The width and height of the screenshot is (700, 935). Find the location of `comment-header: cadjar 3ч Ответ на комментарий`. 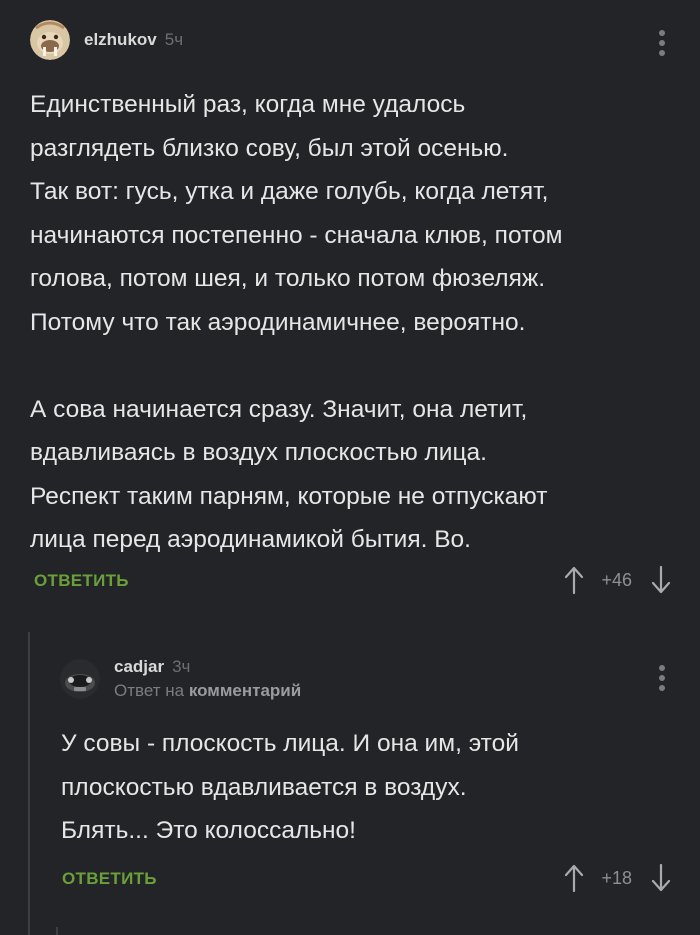

comment-header: cadjar 3ч Ответ на комментарий is located at coordinates (180, 679).